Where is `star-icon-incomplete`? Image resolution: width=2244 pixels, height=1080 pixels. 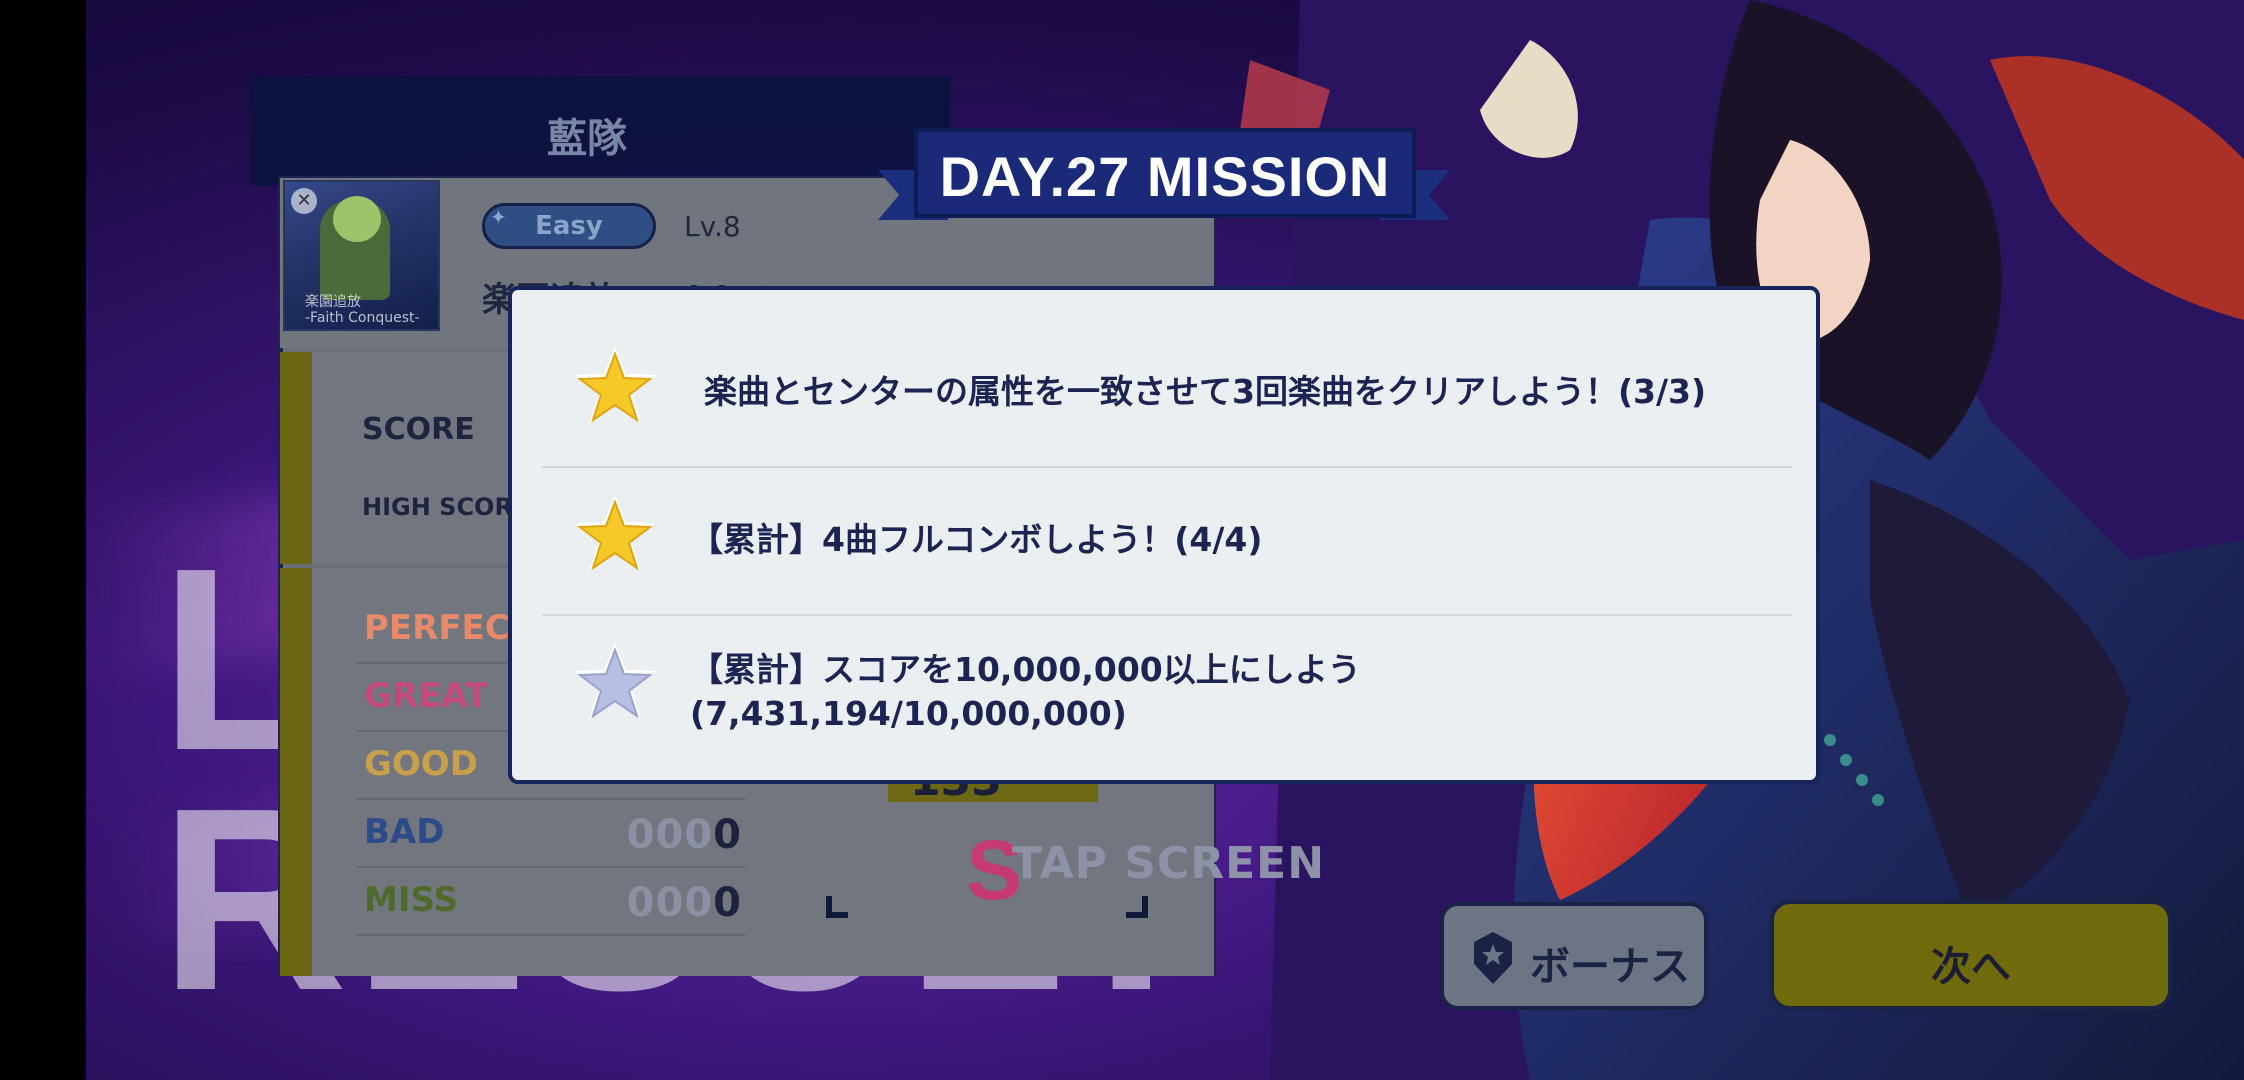
star-icon-incomplete is located at coordinates (615, 681).